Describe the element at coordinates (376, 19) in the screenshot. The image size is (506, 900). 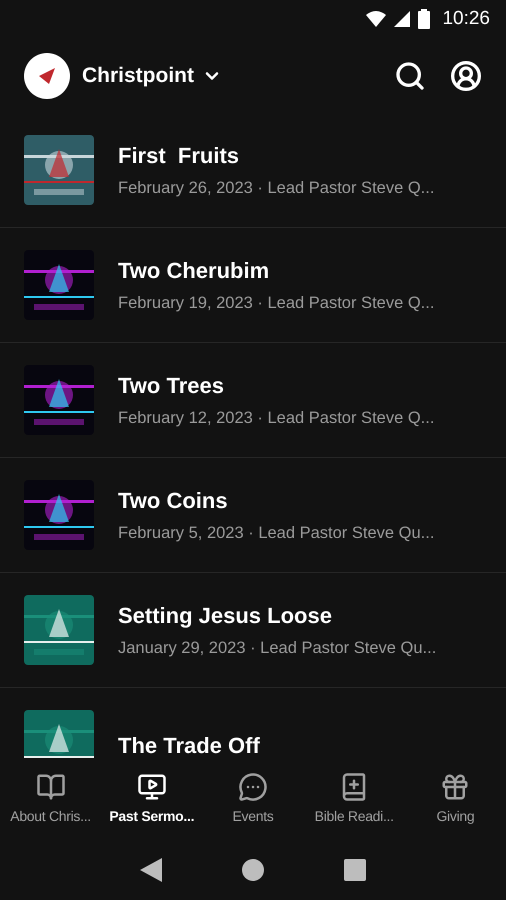
I see `wifi-icon` at that location.